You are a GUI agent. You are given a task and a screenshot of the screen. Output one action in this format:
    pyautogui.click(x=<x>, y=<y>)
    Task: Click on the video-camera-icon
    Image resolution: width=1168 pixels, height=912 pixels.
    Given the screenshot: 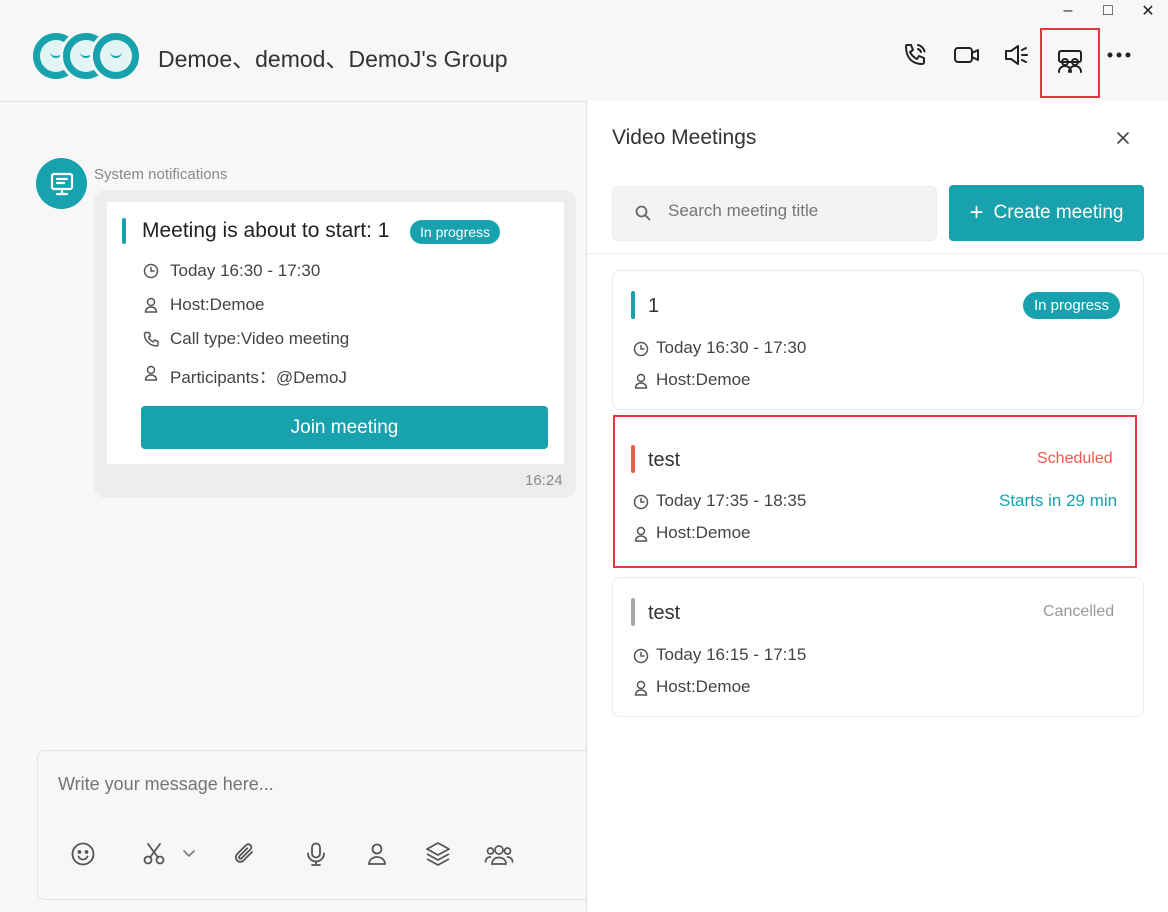 What is the action you would take?
    pyautogui.click(x=967, y=55)
    